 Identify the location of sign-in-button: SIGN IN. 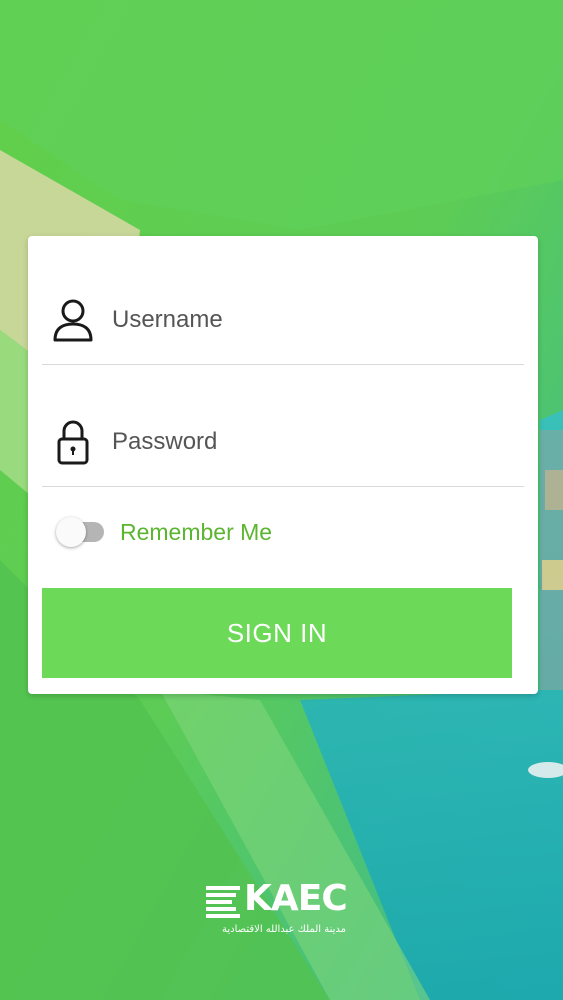
(277, 633).